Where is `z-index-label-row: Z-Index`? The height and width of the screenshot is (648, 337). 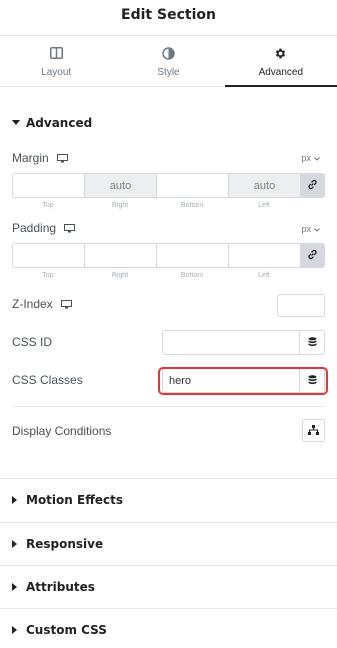
z-index-label-row: Z-Index is located at coordinates (42, 304).